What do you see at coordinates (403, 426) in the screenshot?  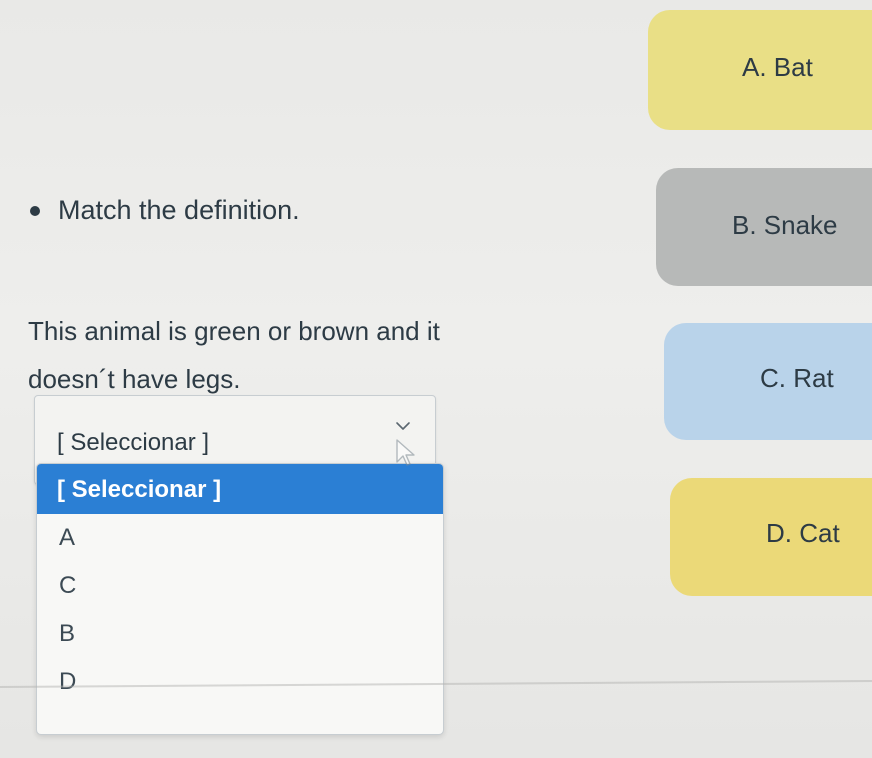 I see `chevron-down-icon` at bounding box center [403, 426].